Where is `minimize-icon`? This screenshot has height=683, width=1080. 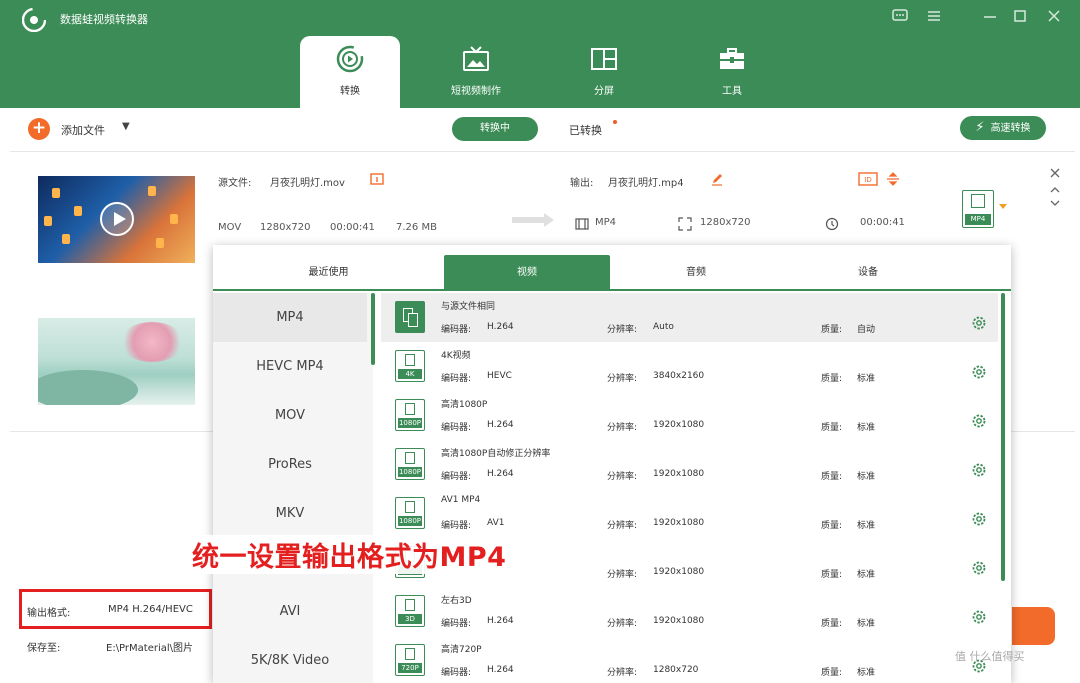
minimize-icon is located at coordinates (990, 18).